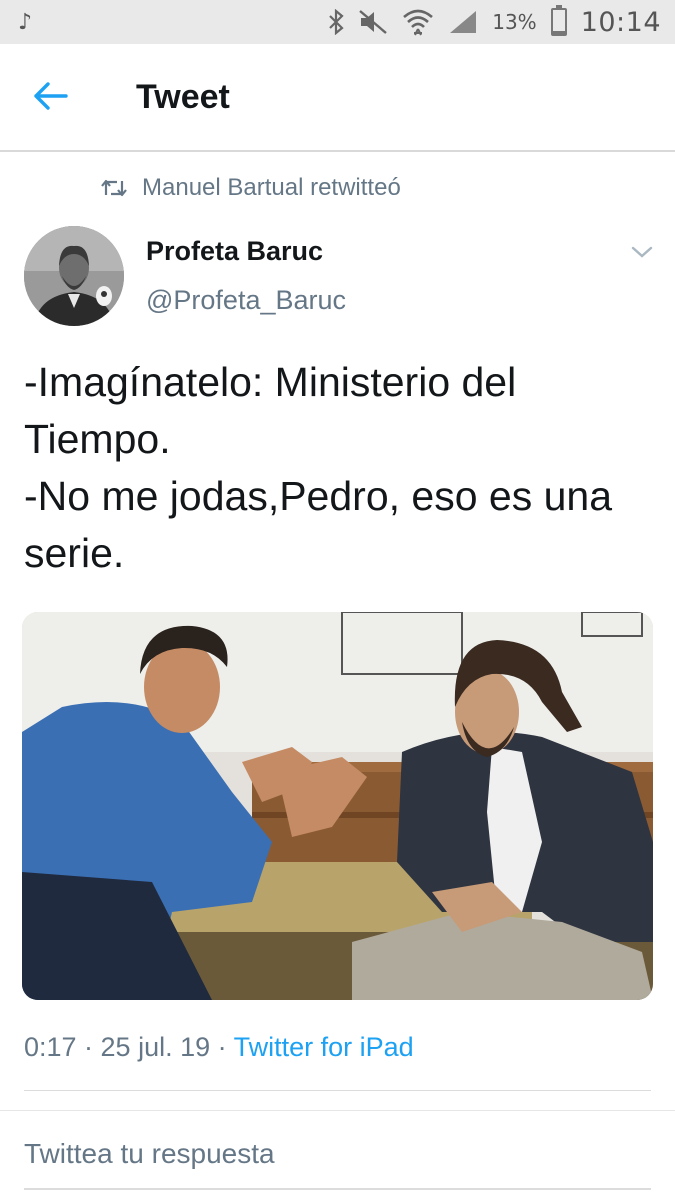  I want to click on retweet-icon, so click(114, 188).